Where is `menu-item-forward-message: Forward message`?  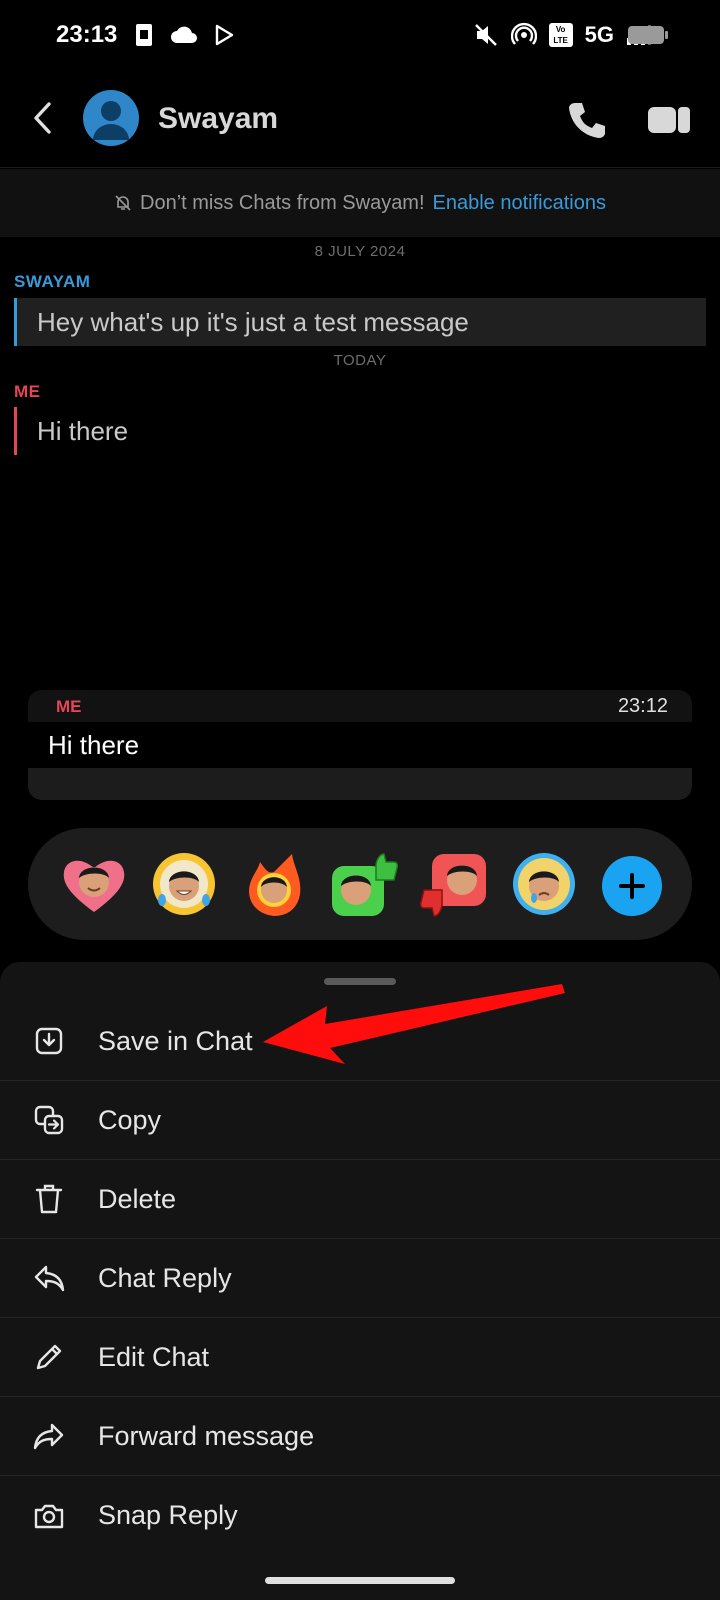 menu-item-forward-message: Forward message is located at coordinates (360, 1436).